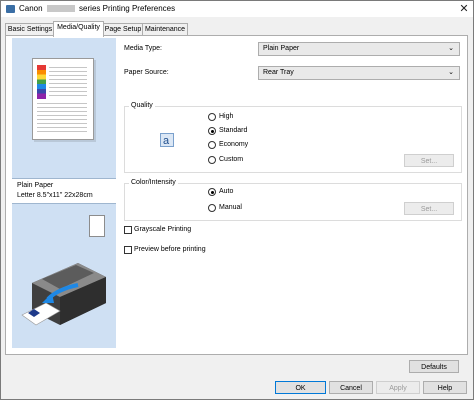 This screenshot has height=400, width=474. Describe the element at coordinates (359, 49) in the screenshot. I see `media-type-dropdown: Plain Paper ⌄` at that location.